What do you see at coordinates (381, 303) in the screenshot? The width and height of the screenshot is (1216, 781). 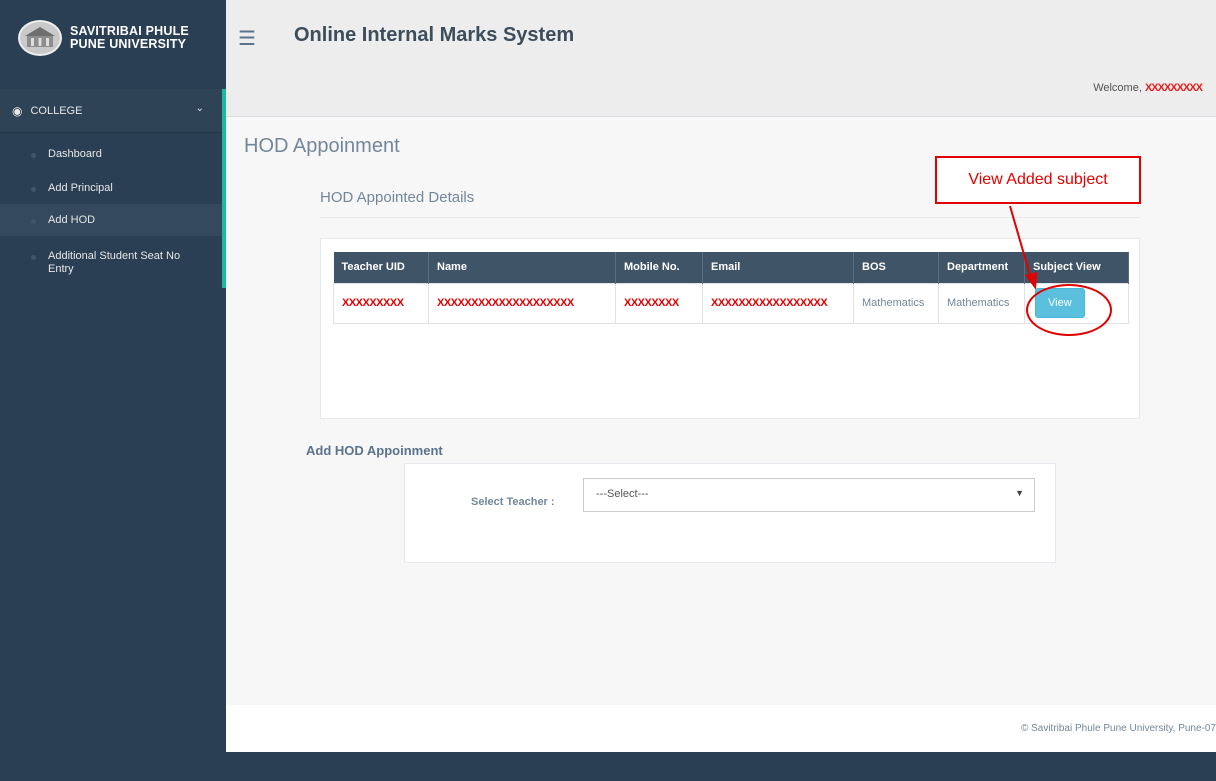 I see `cell-teacher-uid: XXXXXXXXX` at bounding box center [381, 303].